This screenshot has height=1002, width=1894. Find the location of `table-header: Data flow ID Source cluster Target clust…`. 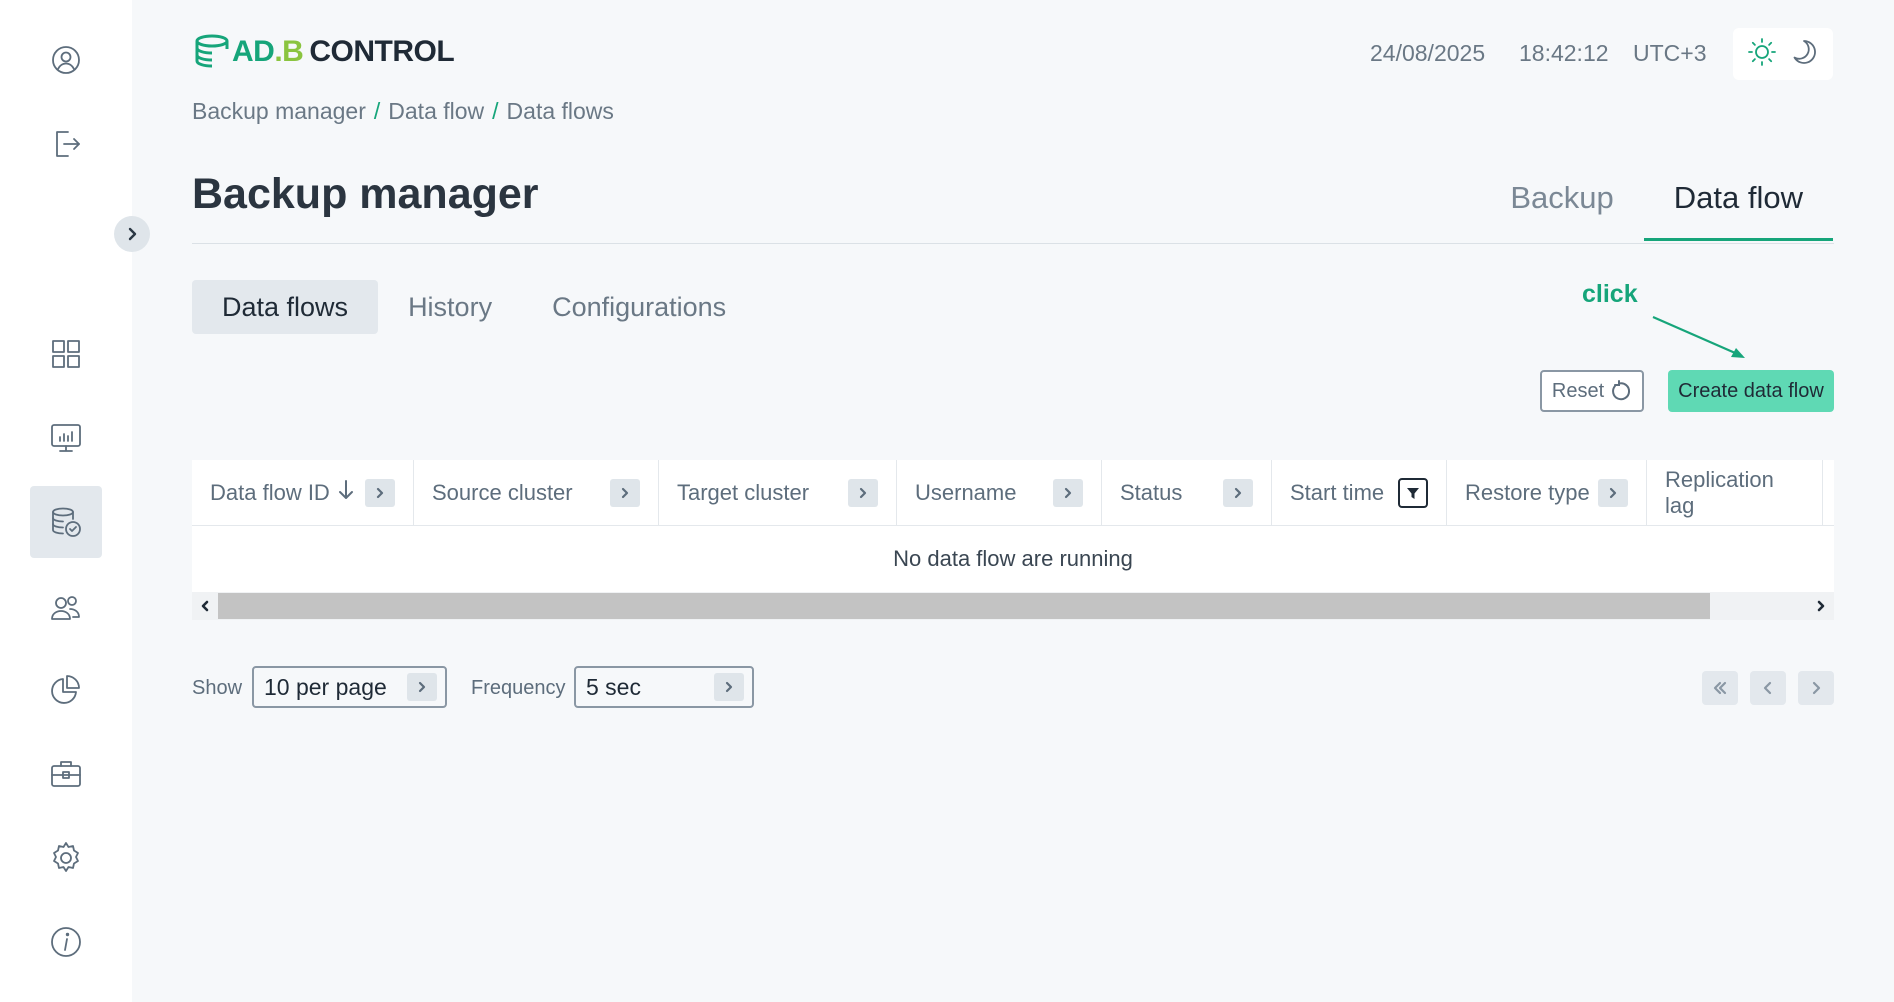

table-header: Data flow ID Source cluster Target clust… is located at coordinates (1013, 493).